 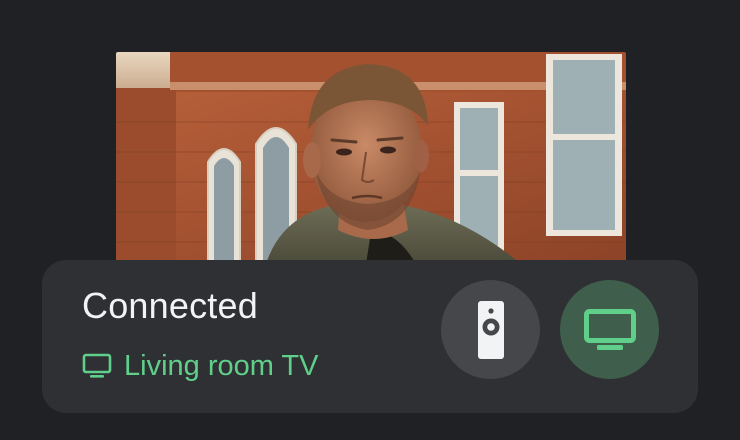 I want to click on remote-control-icon, so click(x=490, y=329).